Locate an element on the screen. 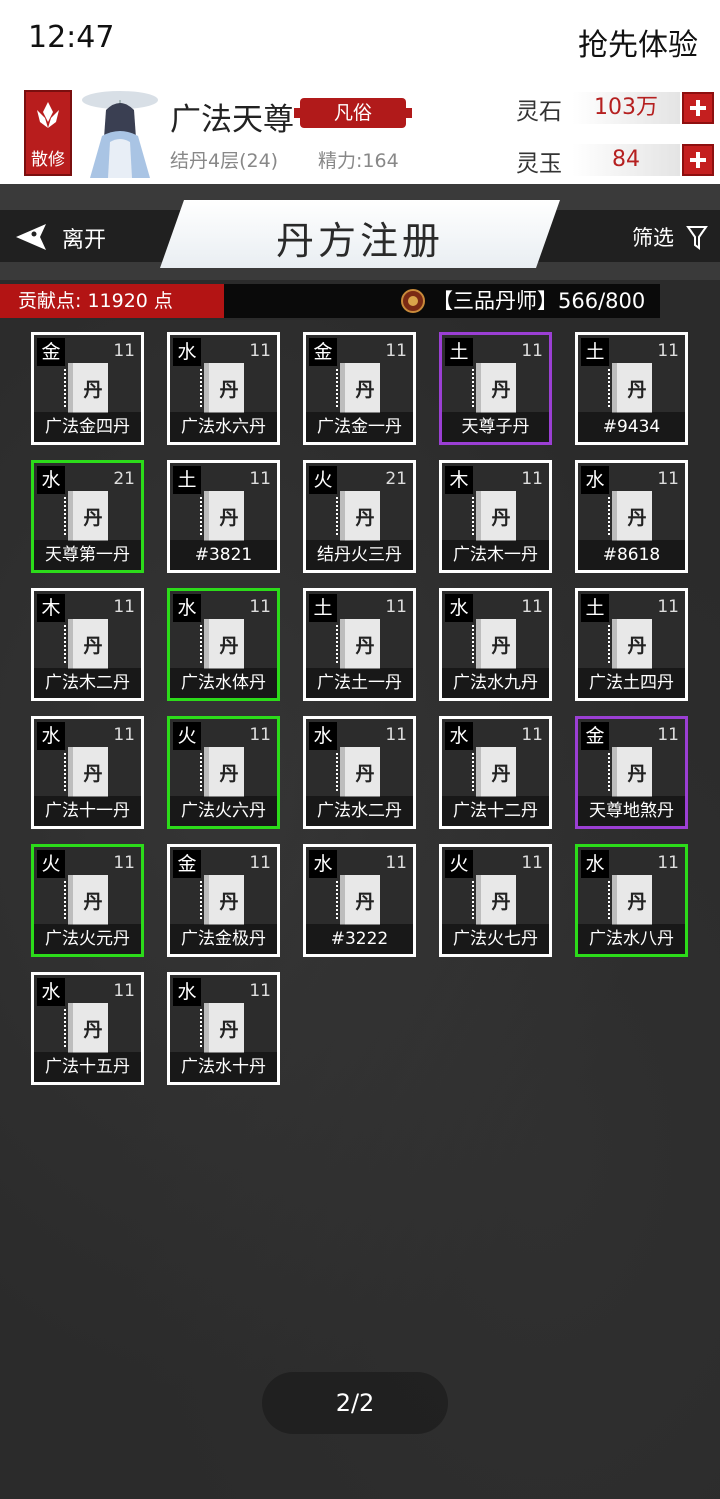 Image resolution: width=720 pixels, height=1499 pixels. recipe-card: 金 11 丹广法金四丹 is located at coordinates (87, 388).